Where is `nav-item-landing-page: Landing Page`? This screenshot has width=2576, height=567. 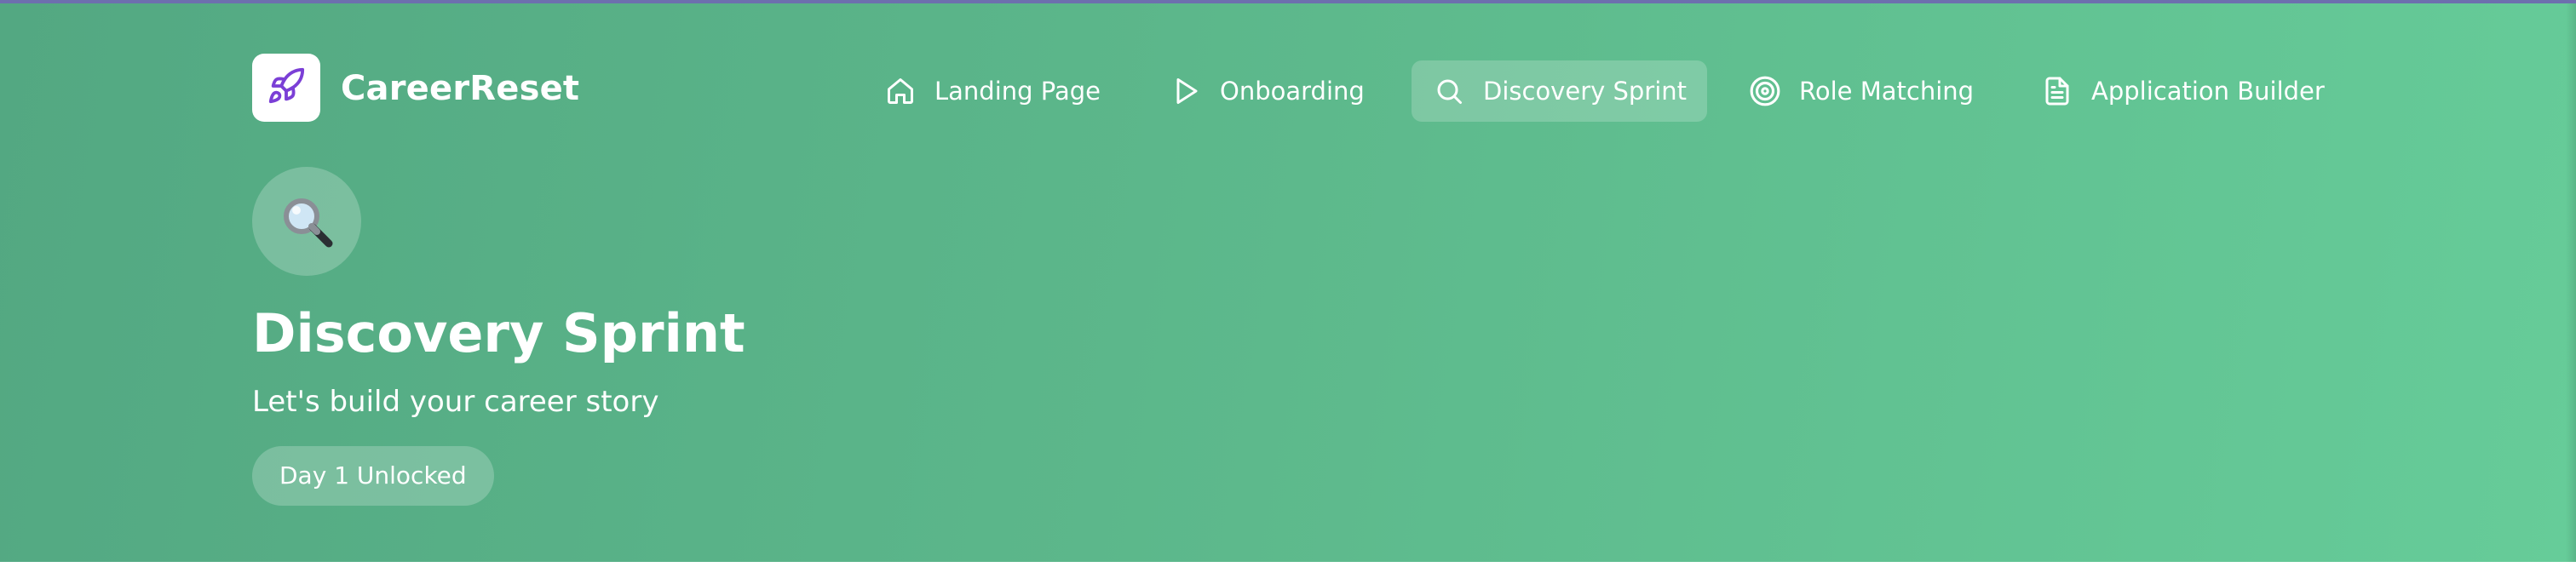 nav-item-landing-page: Landing Page is located at coordinates (992, 91).